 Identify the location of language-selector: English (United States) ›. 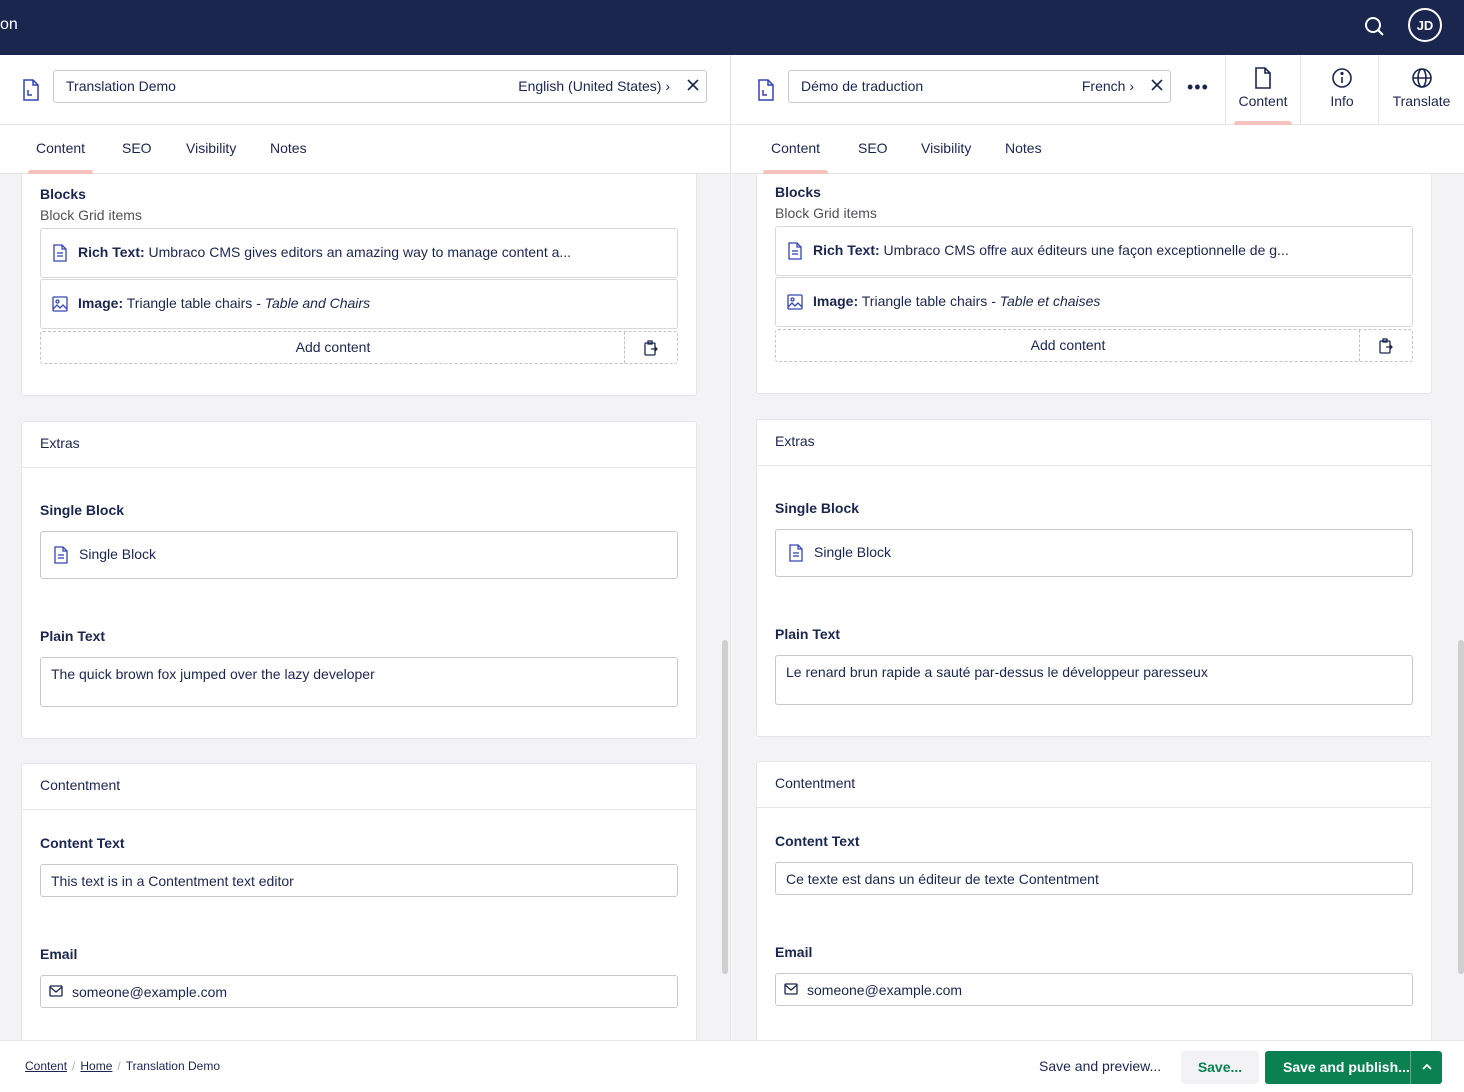
(594, 86).